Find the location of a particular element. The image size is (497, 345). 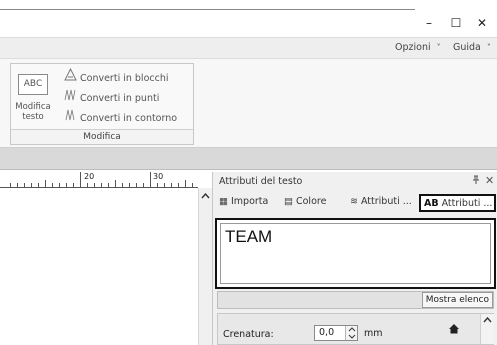

modifica-testo-label-line2: testo is located at coordinates (33, 117).